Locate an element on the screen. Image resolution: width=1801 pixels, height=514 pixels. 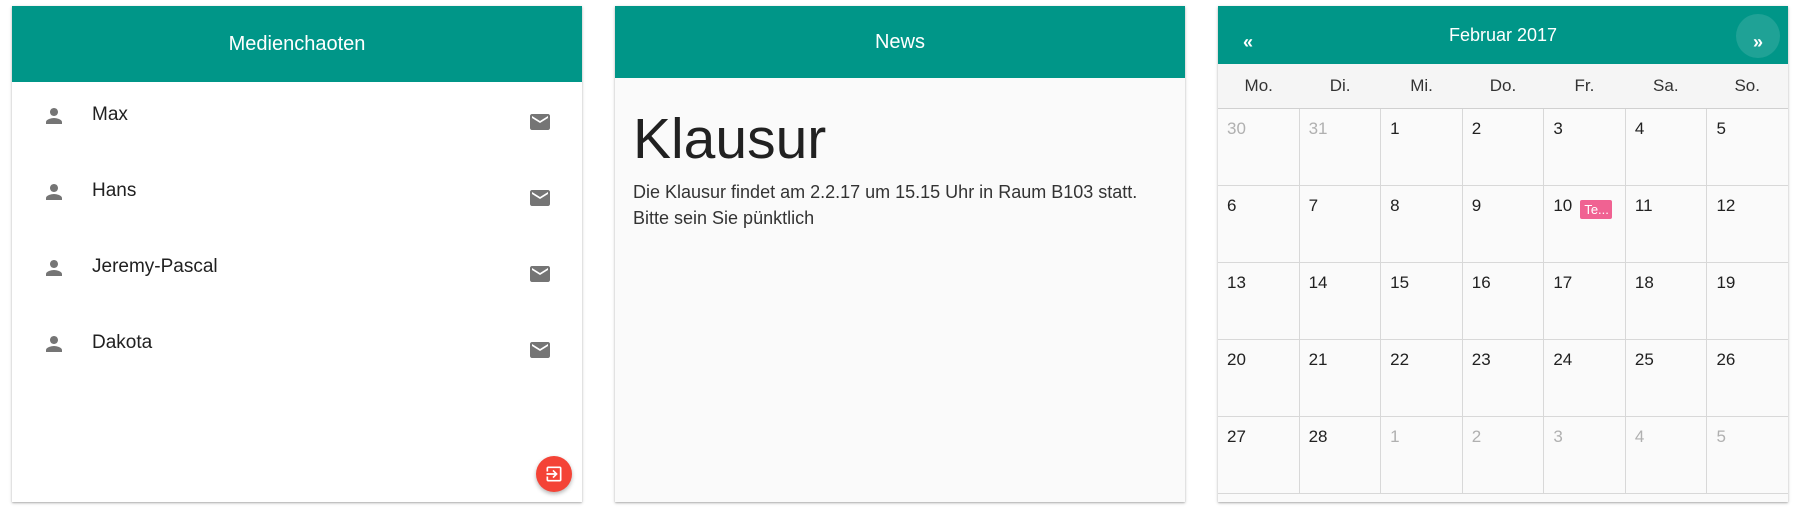
calendar-day-cell: 6 is located at coordinates (1259, 224).